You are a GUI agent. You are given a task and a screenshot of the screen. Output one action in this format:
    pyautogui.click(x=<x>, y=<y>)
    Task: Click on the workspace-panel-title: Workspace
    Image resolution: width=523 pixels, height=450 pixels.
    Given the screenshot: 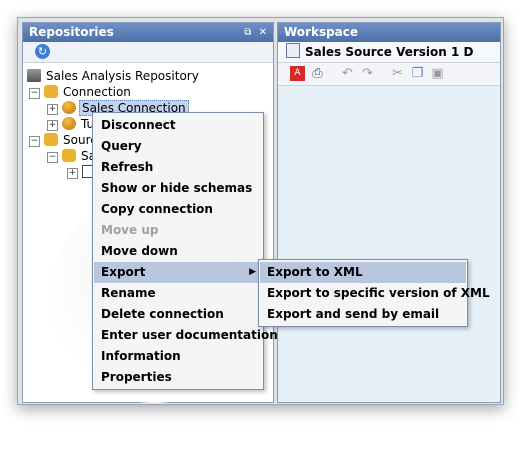 What is the action you would take?
    pyautogui.click(x=389, y=32)
    